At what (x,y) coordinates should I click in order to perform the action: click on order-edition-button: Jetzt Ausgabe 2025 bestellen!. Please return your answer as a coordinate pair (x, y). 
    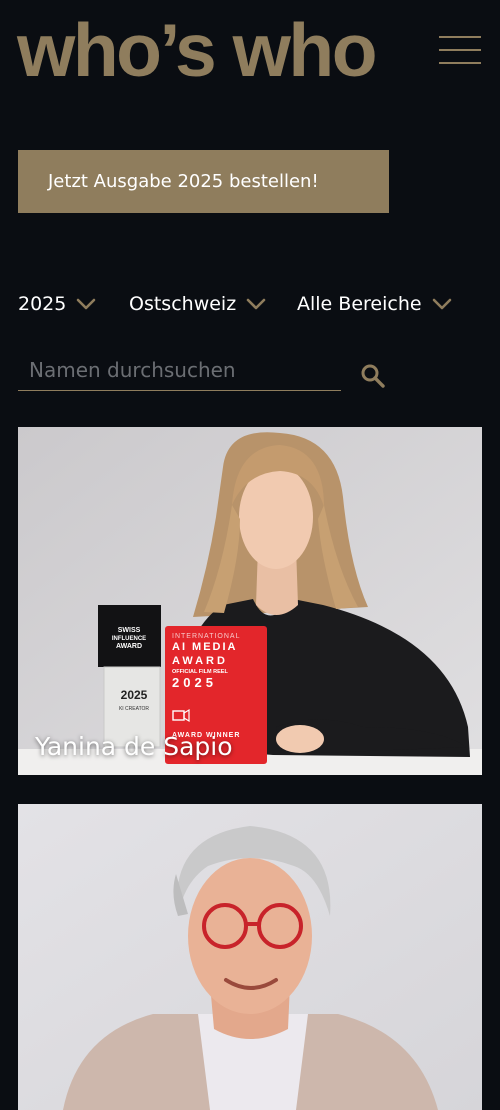
    Looking at the image, I should click on (203, 181).